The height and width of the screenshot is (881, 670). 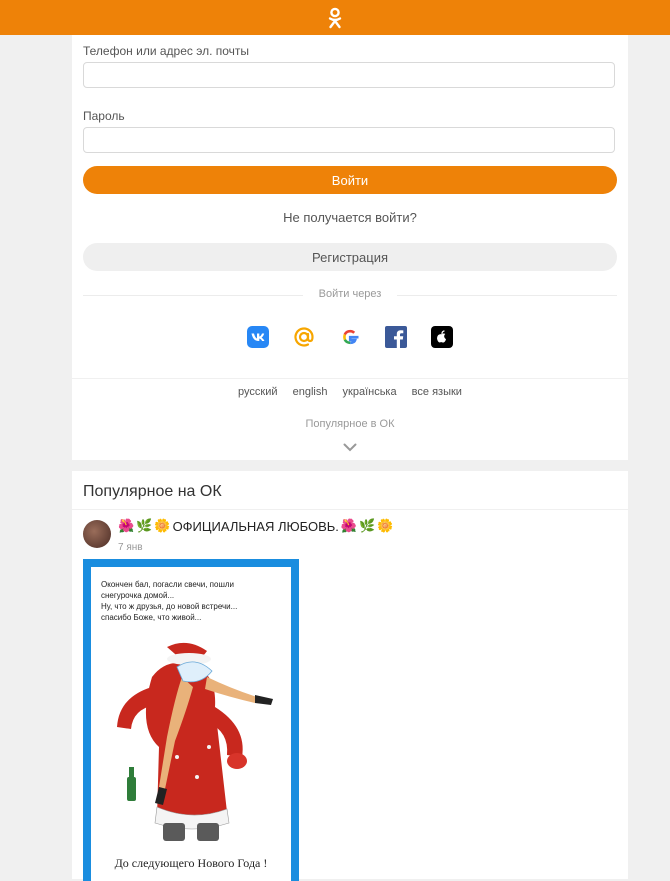 I want to click on password-label: Пароль, so click(x=104, y=116).